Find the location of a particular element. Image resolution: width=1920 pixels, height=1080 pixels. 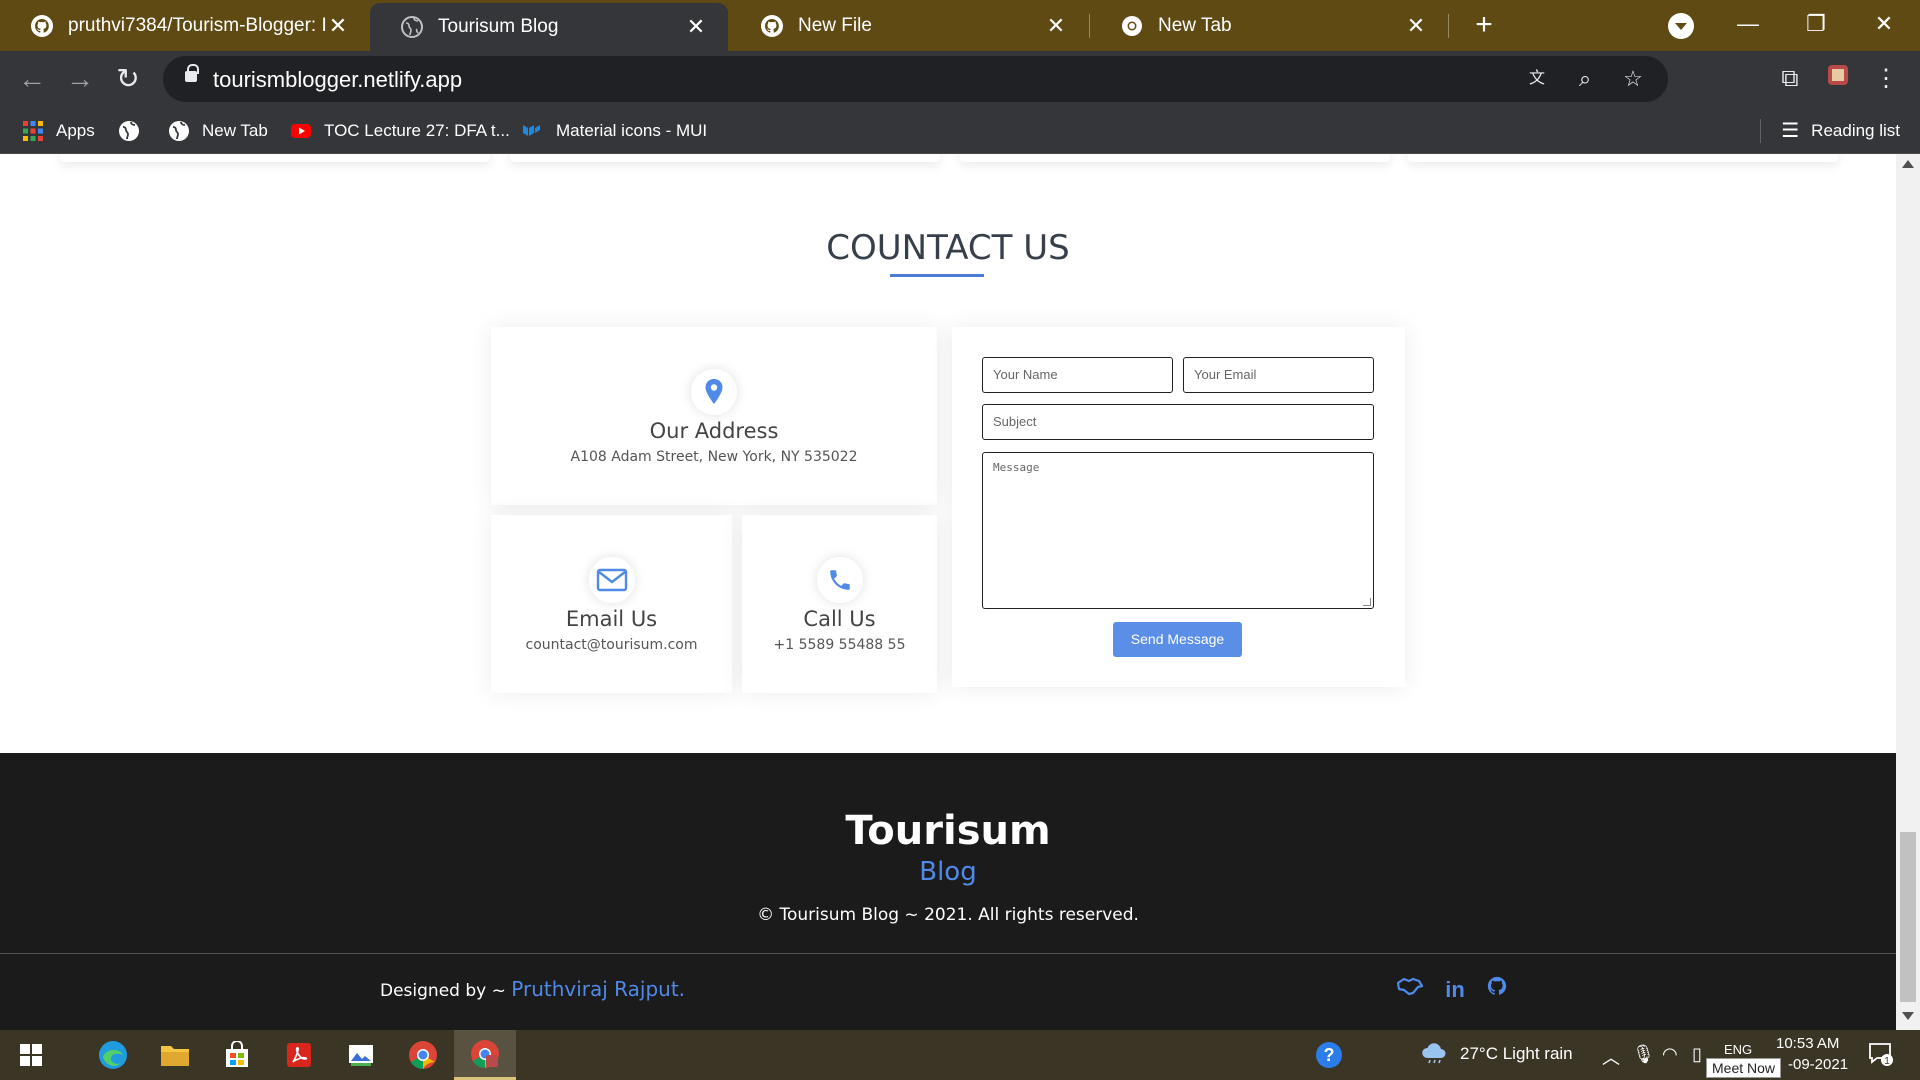

star-icon: ☆ is located at coordinates (1633, 79).